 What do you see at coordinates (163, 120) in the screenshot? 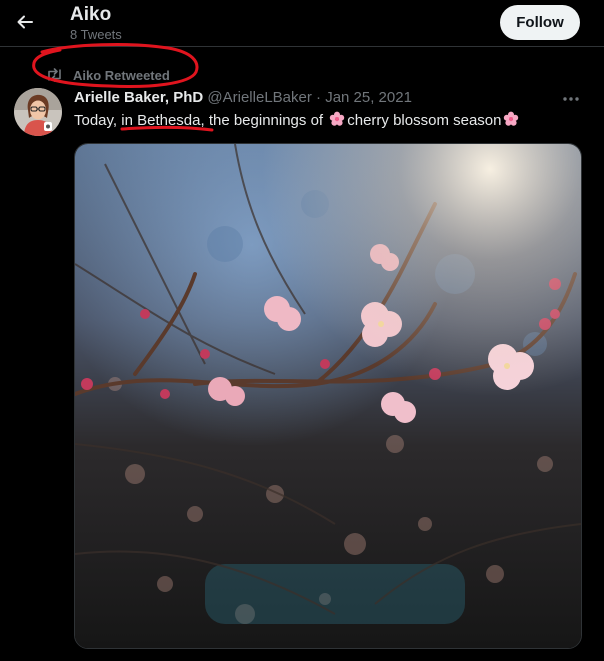
I see `tweet-text-underlined: in Bethesda,` at bounding box center [163, 120].